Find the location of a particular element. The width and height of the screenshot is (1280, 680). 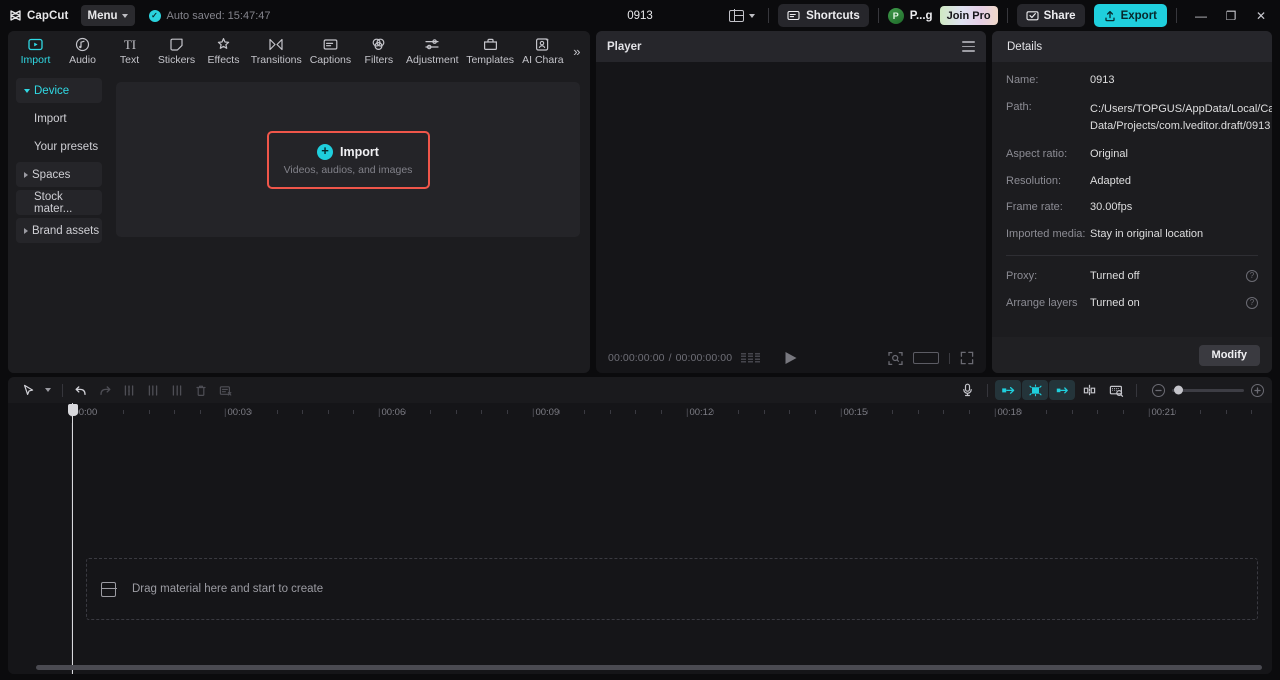

details-row-frame-rate: Frame rate: 30.00fps is located at coordinates (1132, 208).